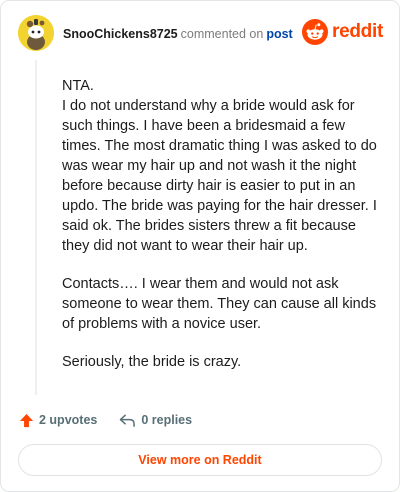 This screenshot has height=492, width=400. What do you see at coordinates (315, 32) in the screenshot?
I see `reddit-snoo-icon` at bounding box center [315, 32].